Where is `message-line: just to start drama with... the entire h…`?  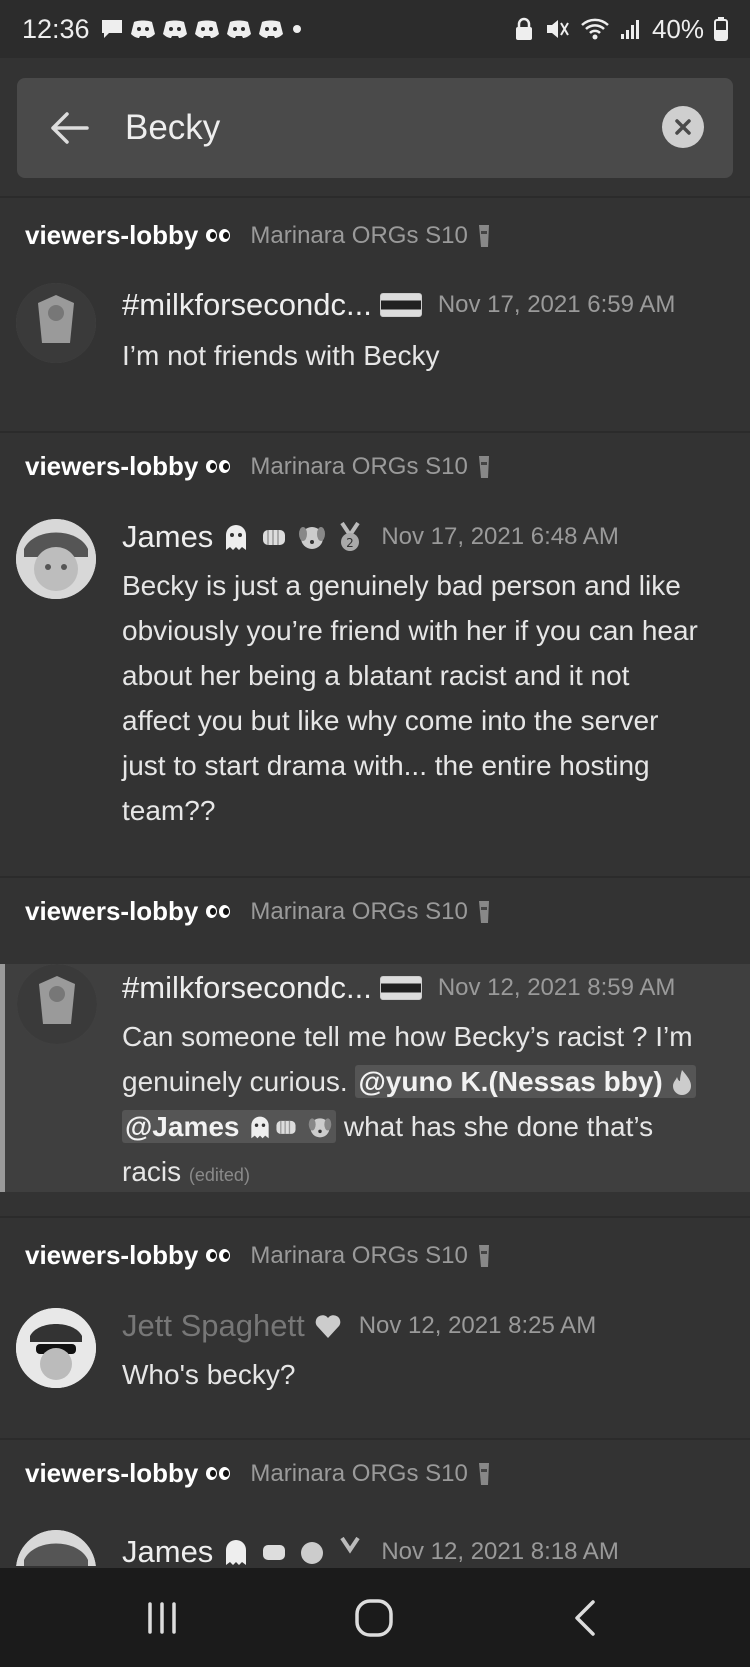
message-line: just to start drama with... the entire h… is located at coordinates (386, 765).